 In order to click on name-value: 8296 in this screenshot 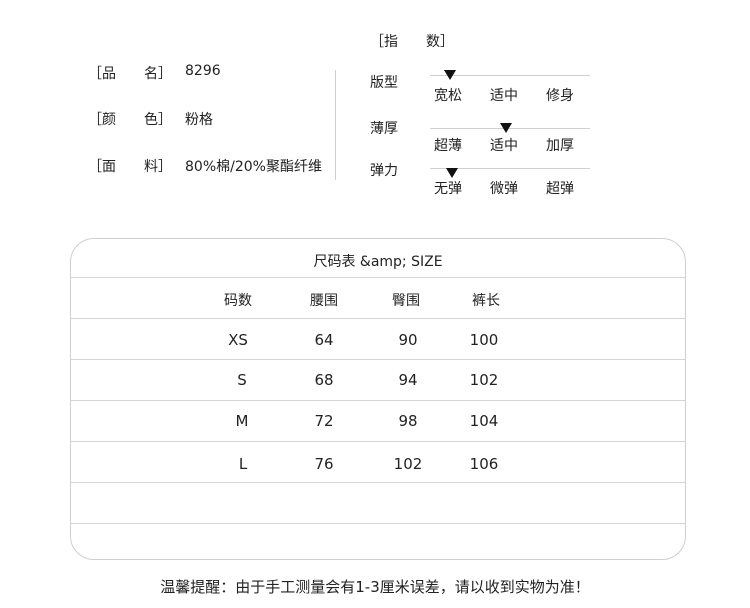, I will do `click(203, 71)`.